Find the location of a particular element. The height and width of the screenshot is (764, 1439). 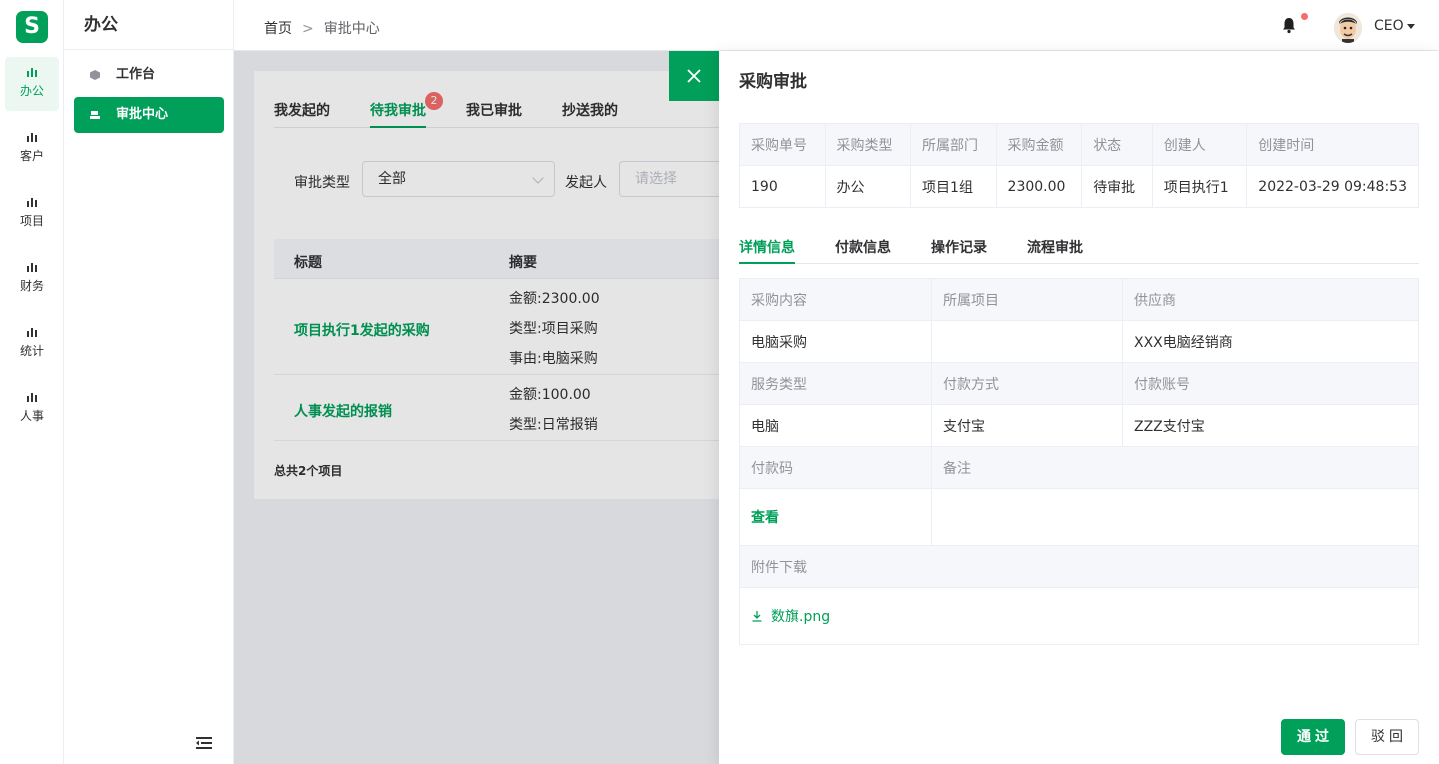

stamp-icon is located at coordinates (95, 115).